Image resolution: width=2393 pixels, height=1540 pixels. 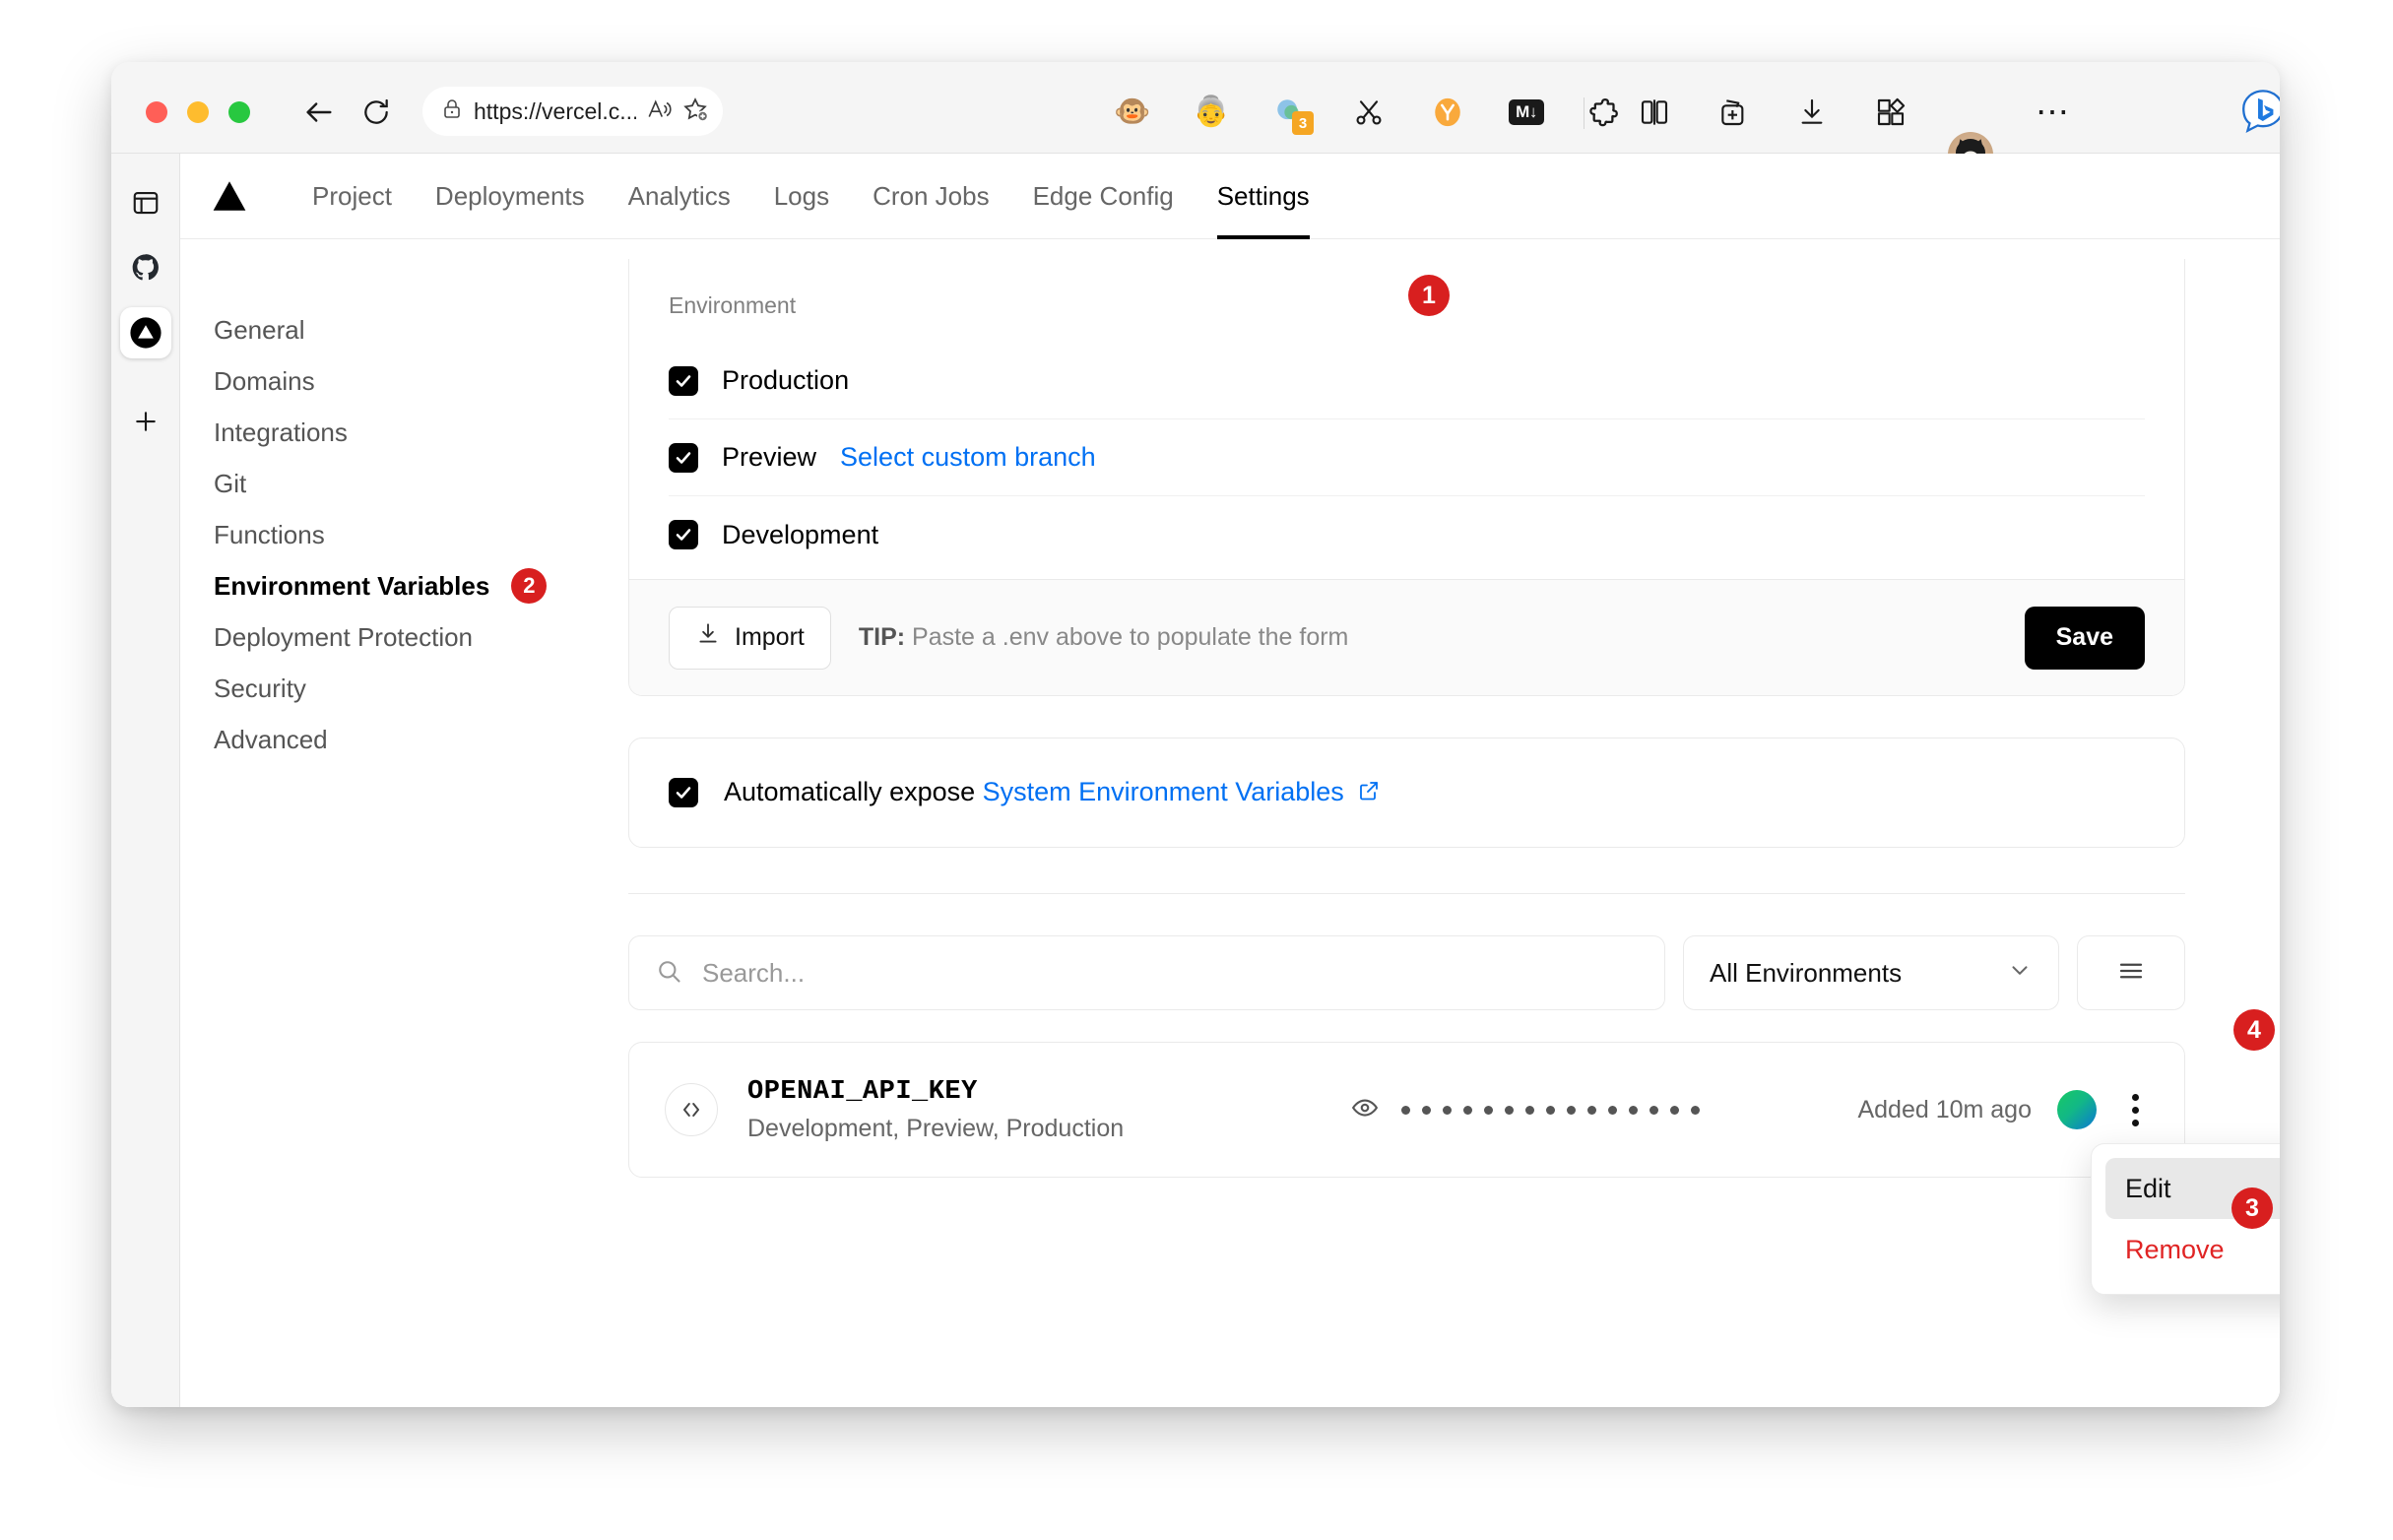 I want to click on envvar-meta: Added 10m ago, so click(x=2003, y=1110).